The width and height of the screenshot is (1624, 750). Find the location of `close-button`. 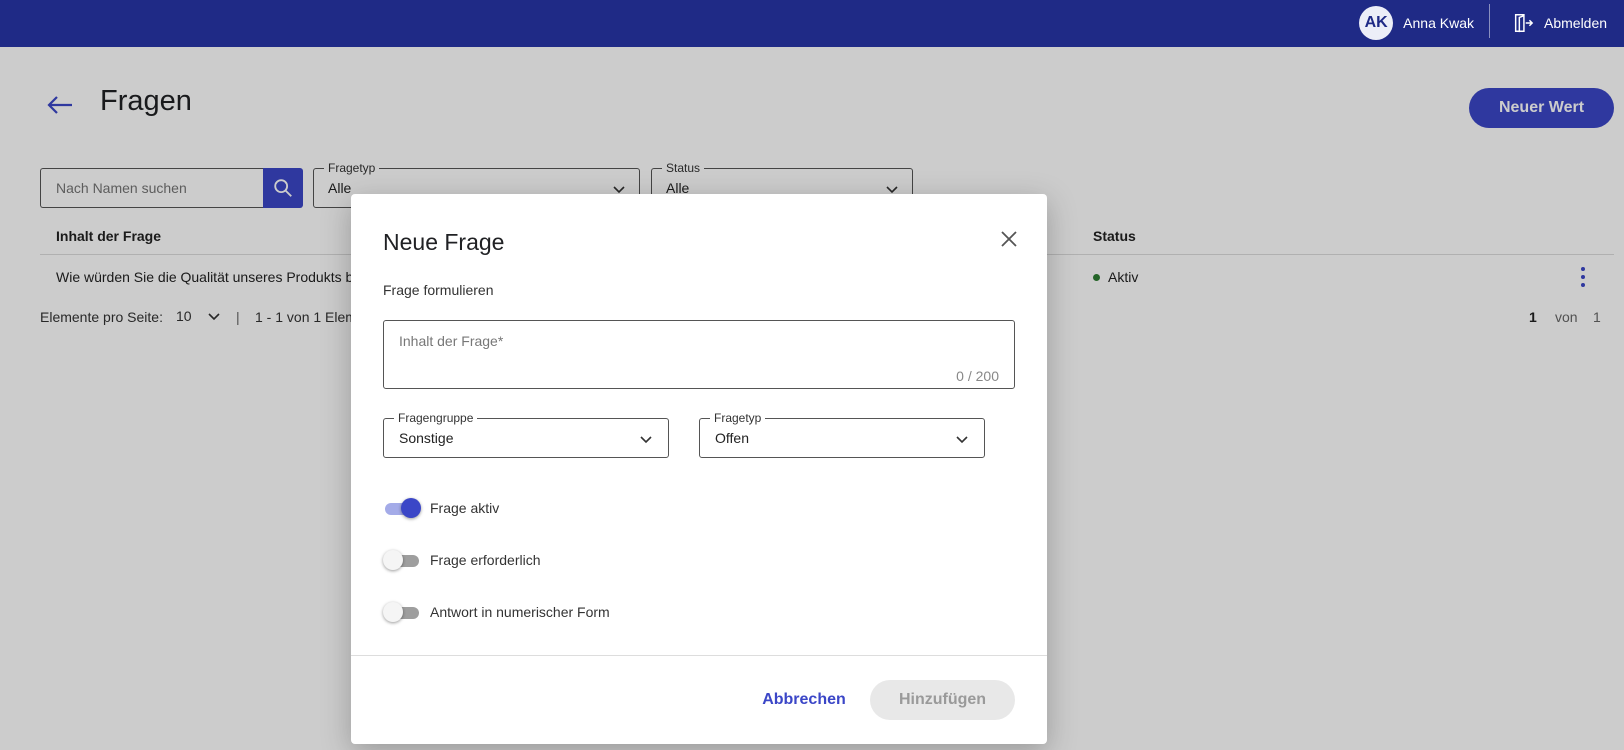

close-button is located at coordinates (1009, 239).